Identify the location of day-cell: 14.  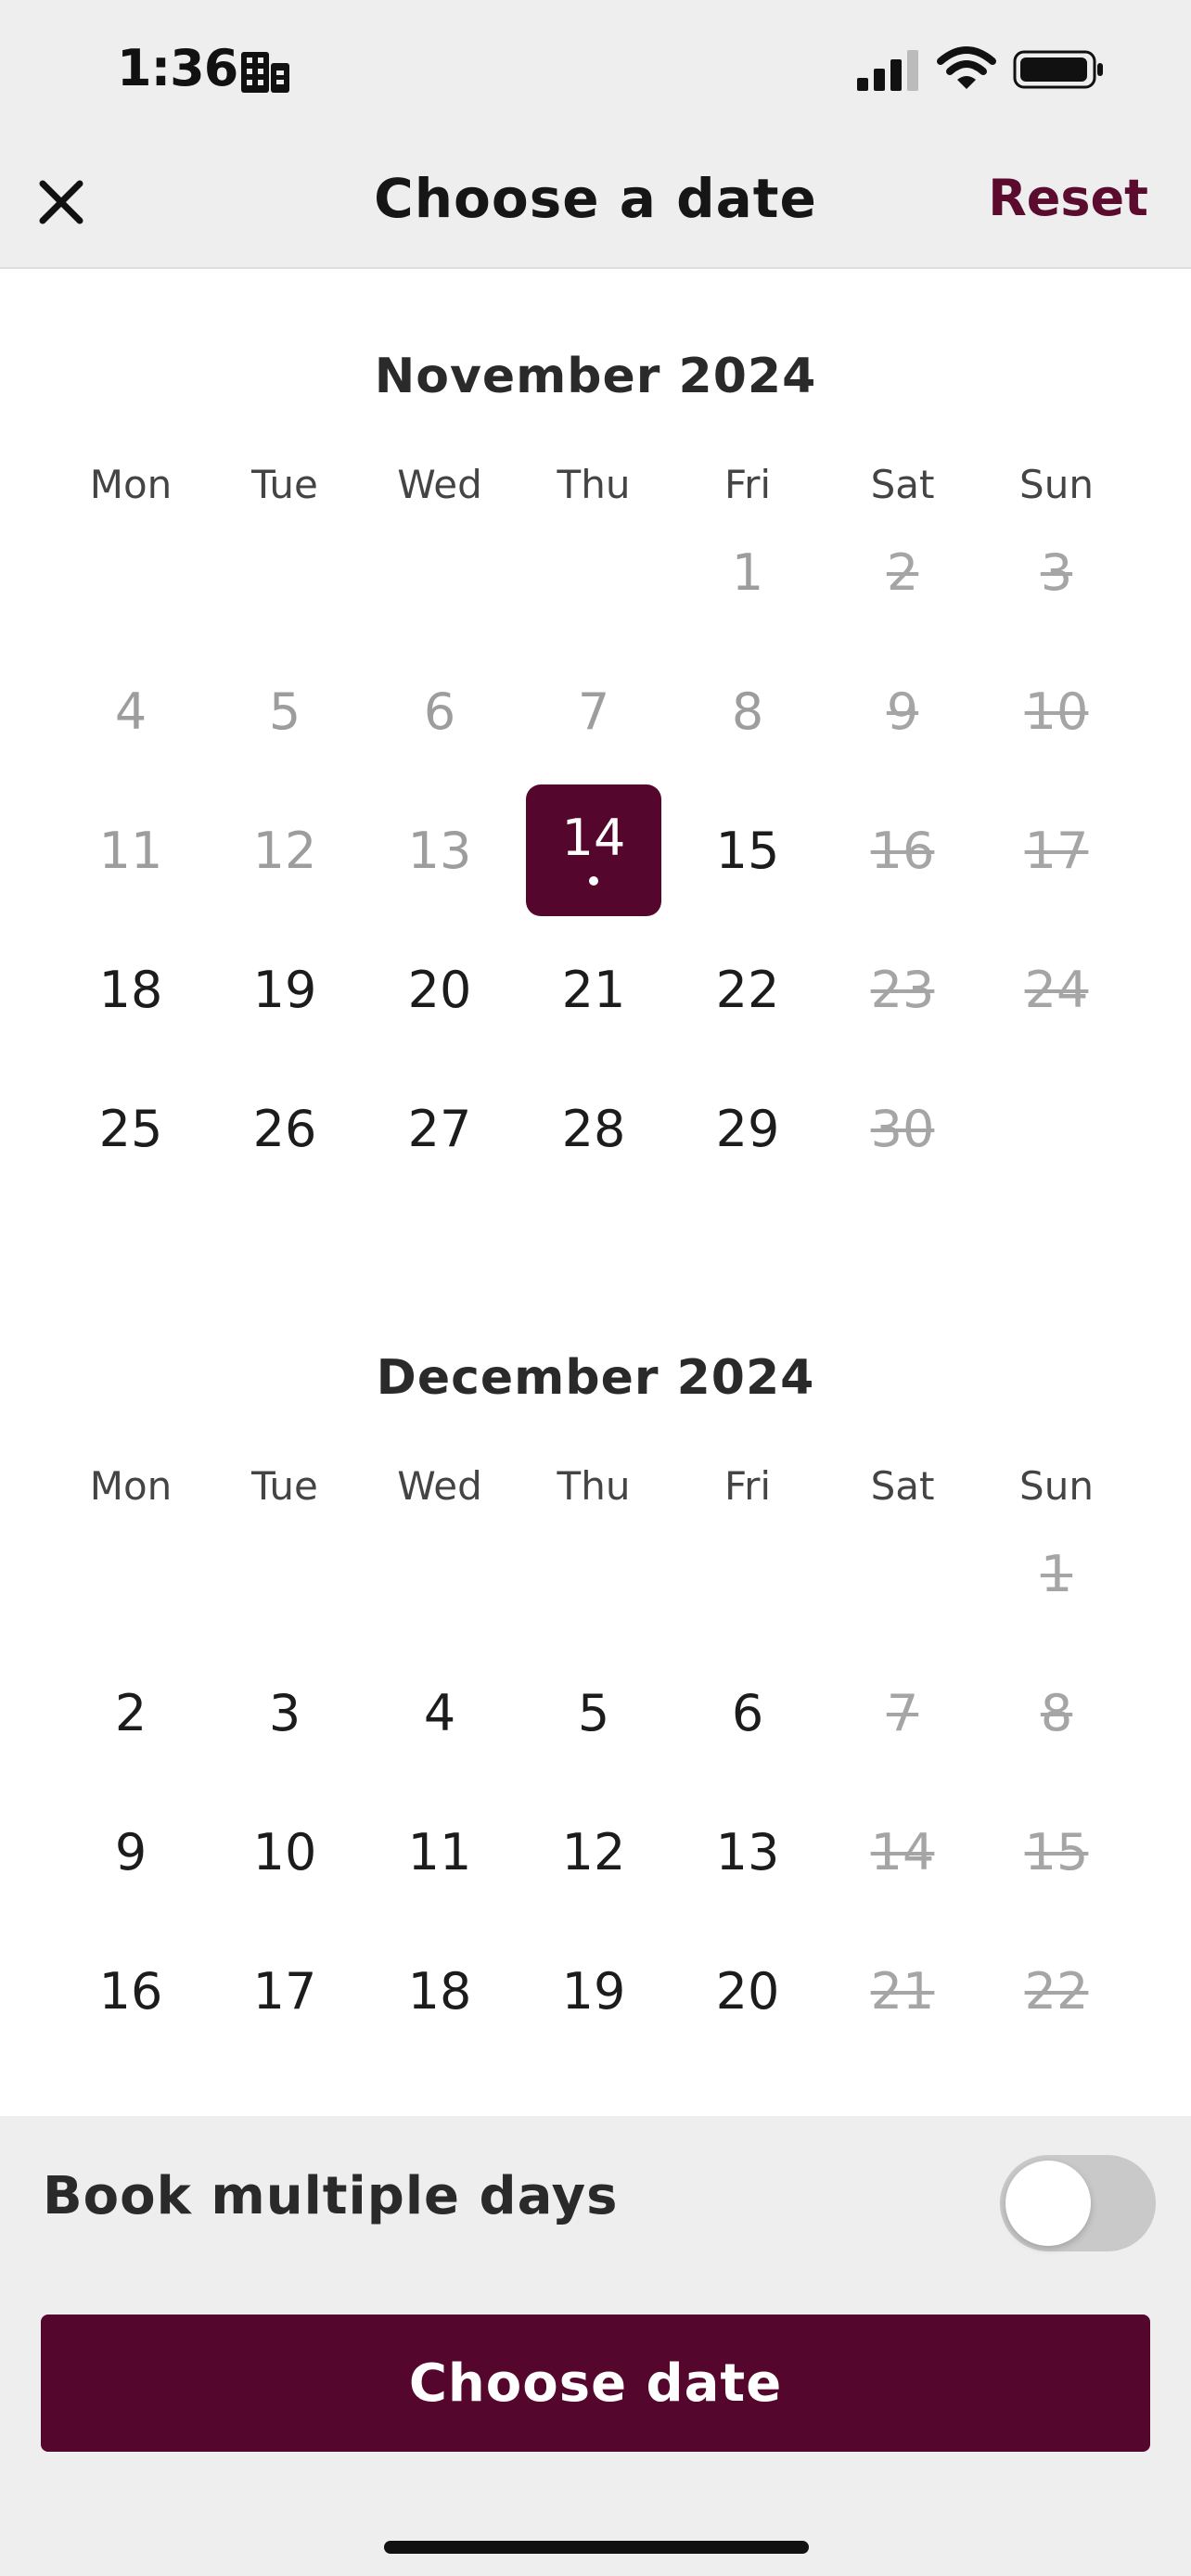
(903, 1852).